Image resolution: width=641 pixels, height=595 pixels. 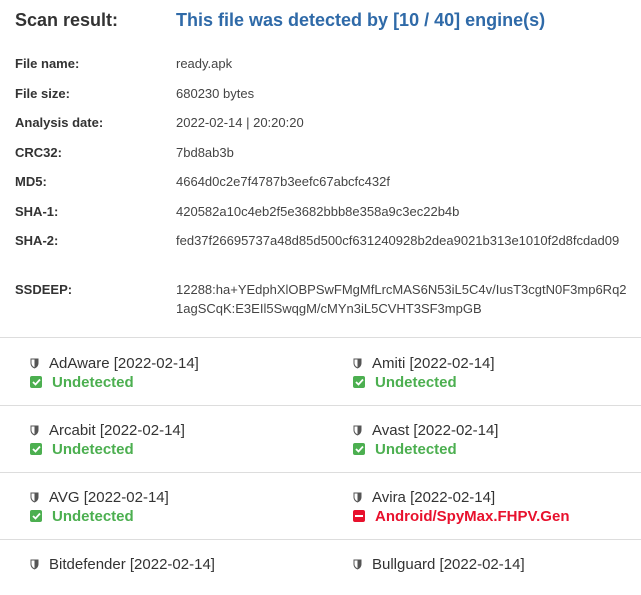 I want to click on file-name-label: File name:, so click(x=47, y=63).